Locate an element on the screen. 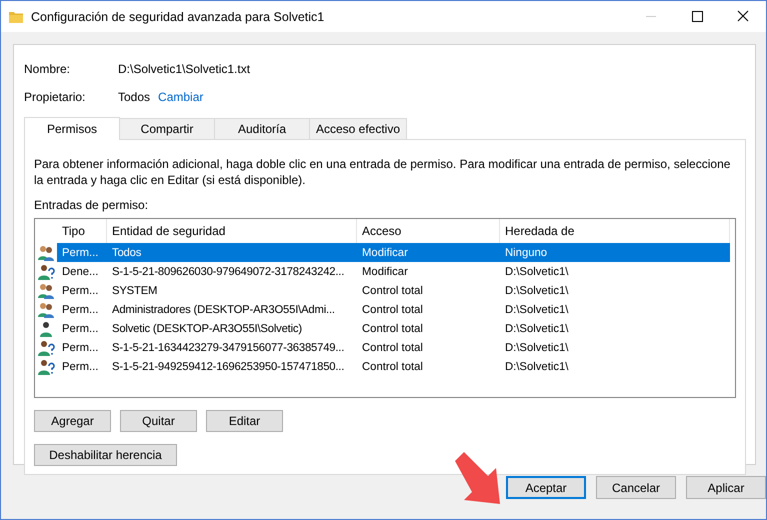 Image resolution: width=767 pixels, height=520 pixels. field-label: Nombre: is located at coordinates (48, 69).